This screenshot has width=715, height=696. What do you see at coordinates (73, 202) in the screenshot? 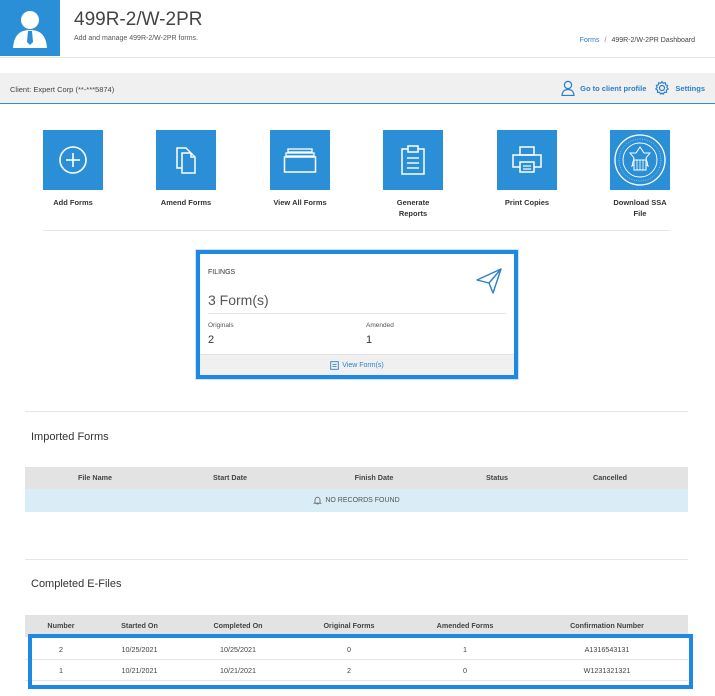
I see `add-forms-label: Add Forms` at bounding box center [73, 202].